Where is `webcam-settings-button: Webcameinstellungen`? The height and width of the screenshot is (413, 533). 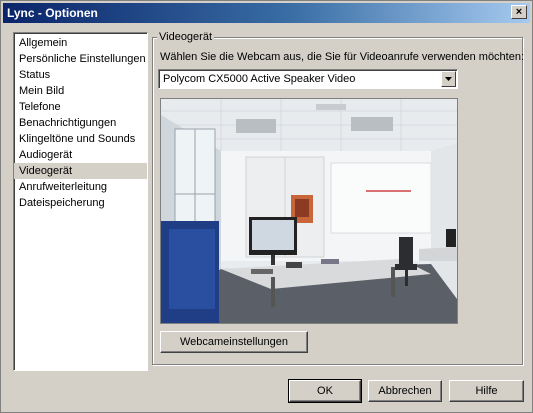
webcam-settings-button: Webcameinstellungen is located at coordinates (234, 342).